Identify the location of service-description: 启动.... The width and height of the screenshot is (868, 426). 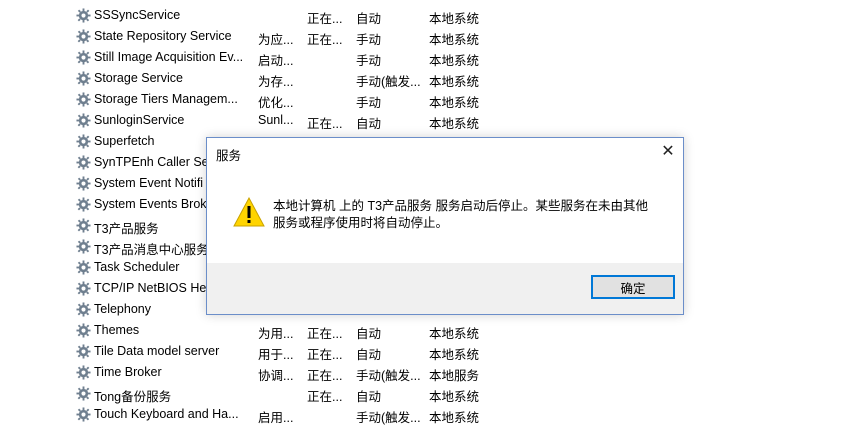
(276, 61).